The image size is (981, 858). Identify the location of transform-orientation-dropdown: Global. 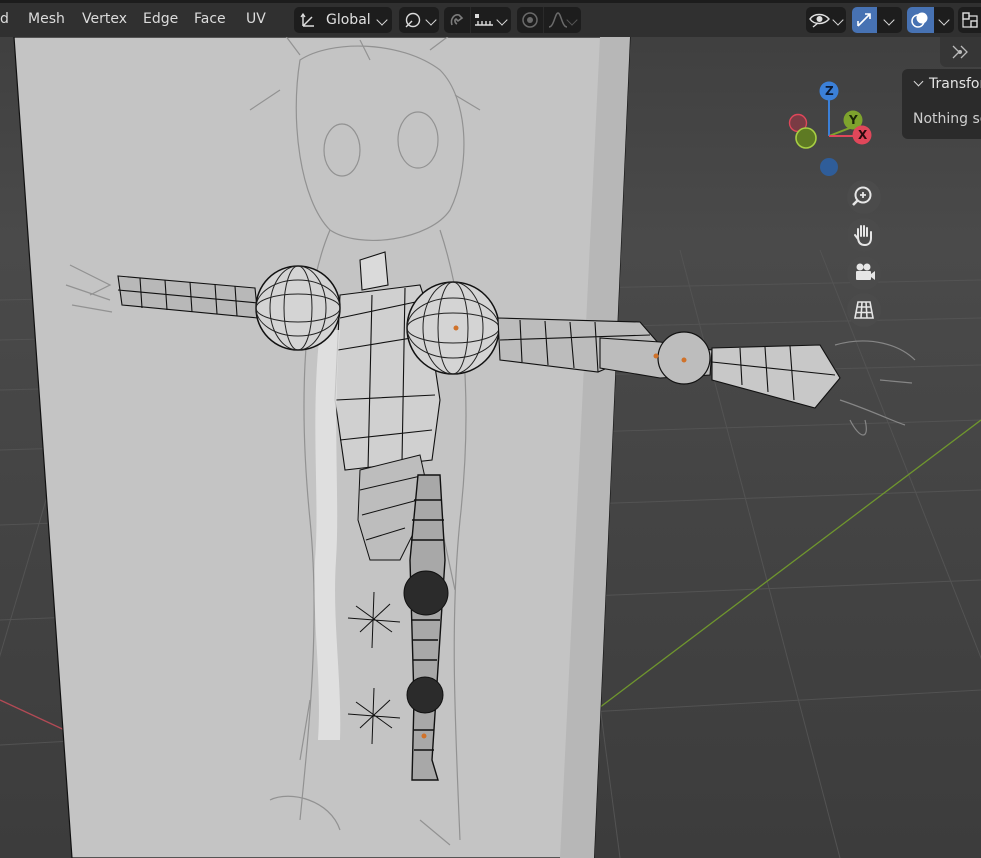
(343, 20).